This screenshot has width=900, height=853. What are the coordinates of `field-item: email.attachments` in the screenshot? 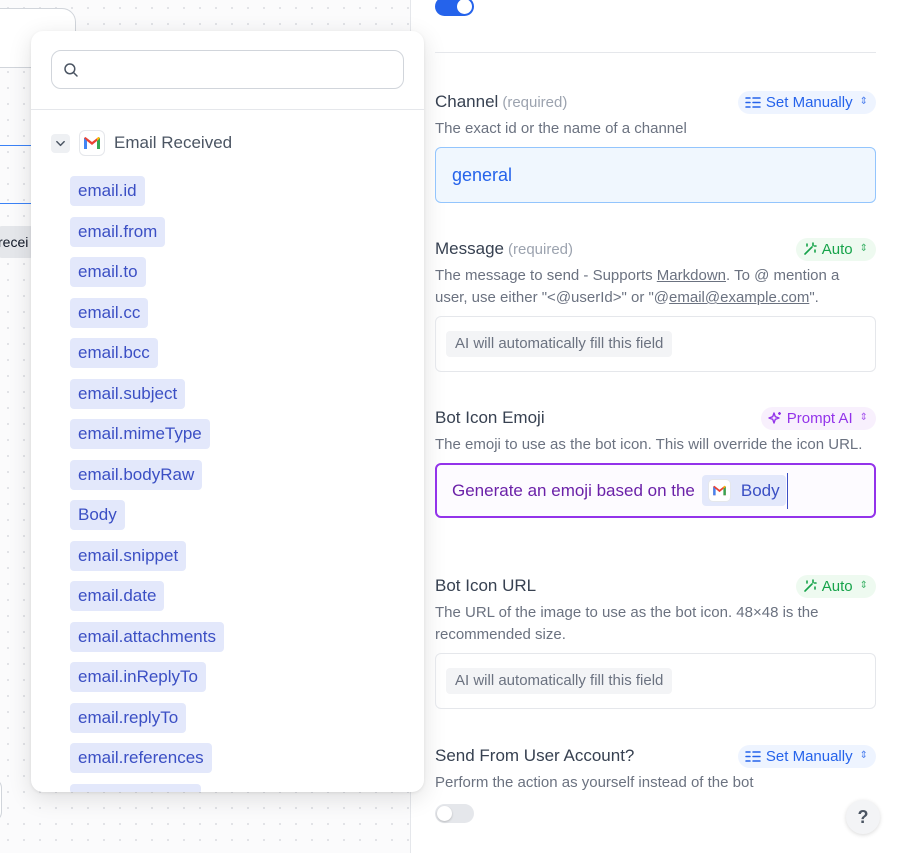 It's located at (147, 637).